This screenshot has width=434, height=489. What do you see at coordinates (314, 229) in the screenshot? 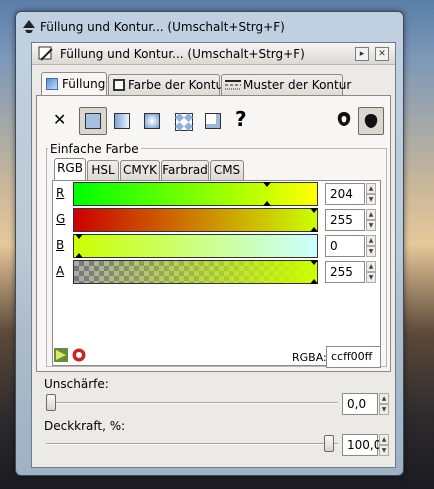
I see `channel-g-marker-bottom` at bounding box center [314, 229].